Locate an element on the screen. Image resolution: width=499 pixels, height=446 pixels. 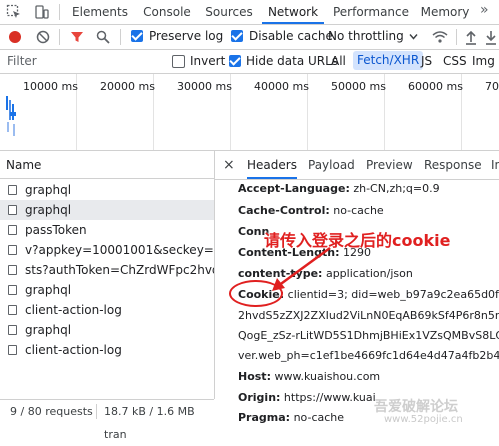
disable-cache-label: Disable cache is located at coordinates (291, 36).